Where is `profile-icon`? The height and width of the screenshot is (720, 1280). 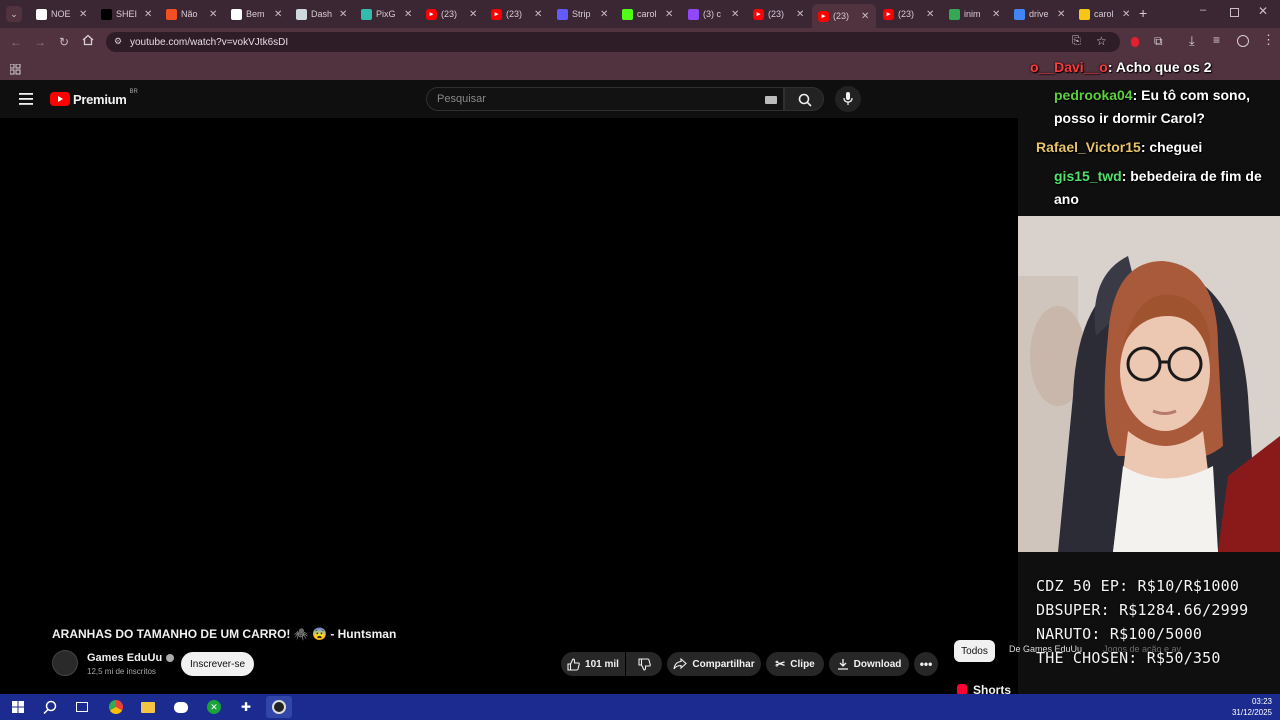 profile-icon is located at coordinates (1243, 41).